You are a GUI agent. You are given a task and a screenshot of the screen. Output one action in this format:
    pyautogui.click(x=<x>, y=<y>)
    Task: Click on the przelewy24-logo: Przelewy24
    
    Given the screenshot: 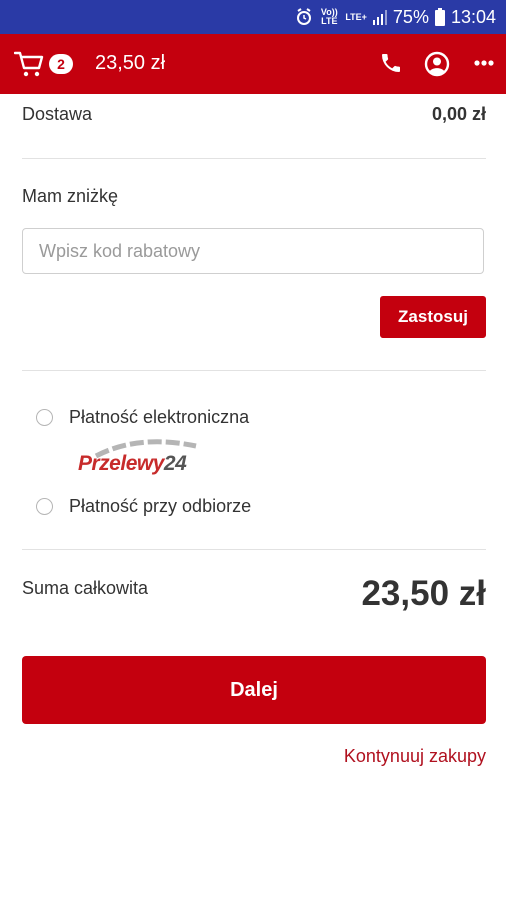 What is the action you would take?
    pyautogui.click(x=138, y=459)
    